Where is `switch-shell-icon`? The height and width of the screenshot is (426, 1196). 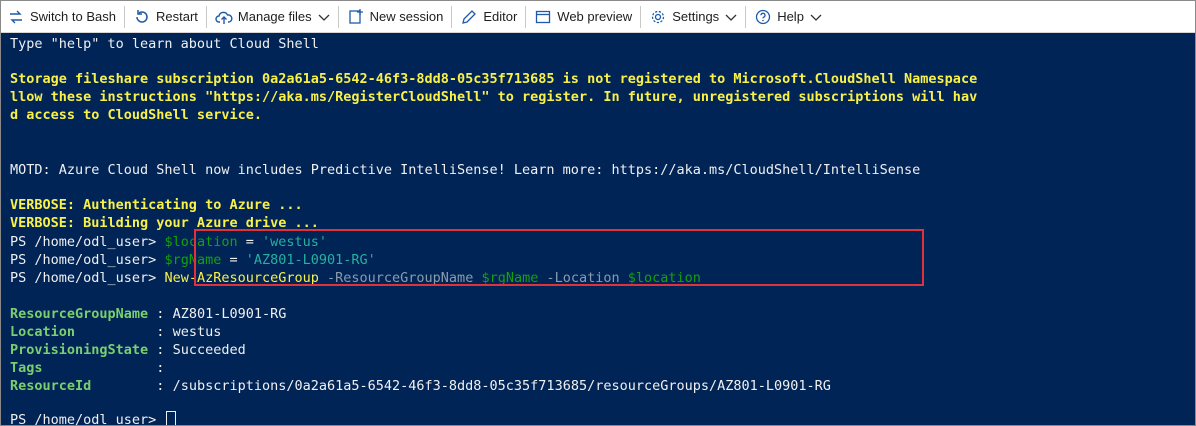 switch-shell-icon is located at coordinates (16, 17).